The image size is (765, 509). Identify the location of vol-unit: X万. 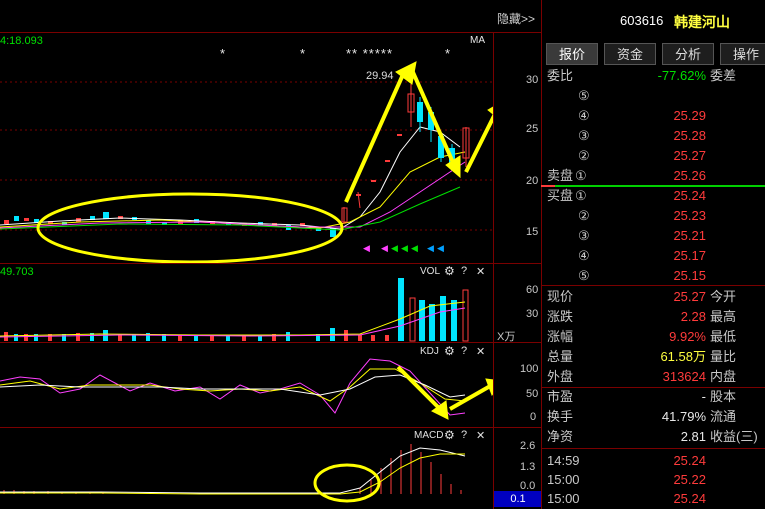
(506, 337).